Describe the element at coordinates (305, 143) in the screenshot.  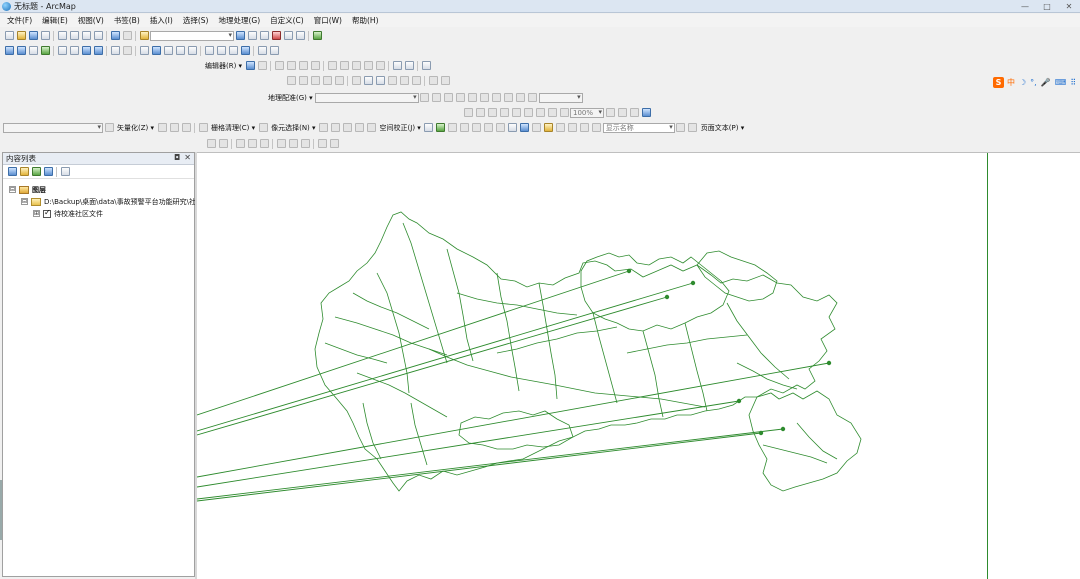
I see `extra-tool-8-icon` at that location.